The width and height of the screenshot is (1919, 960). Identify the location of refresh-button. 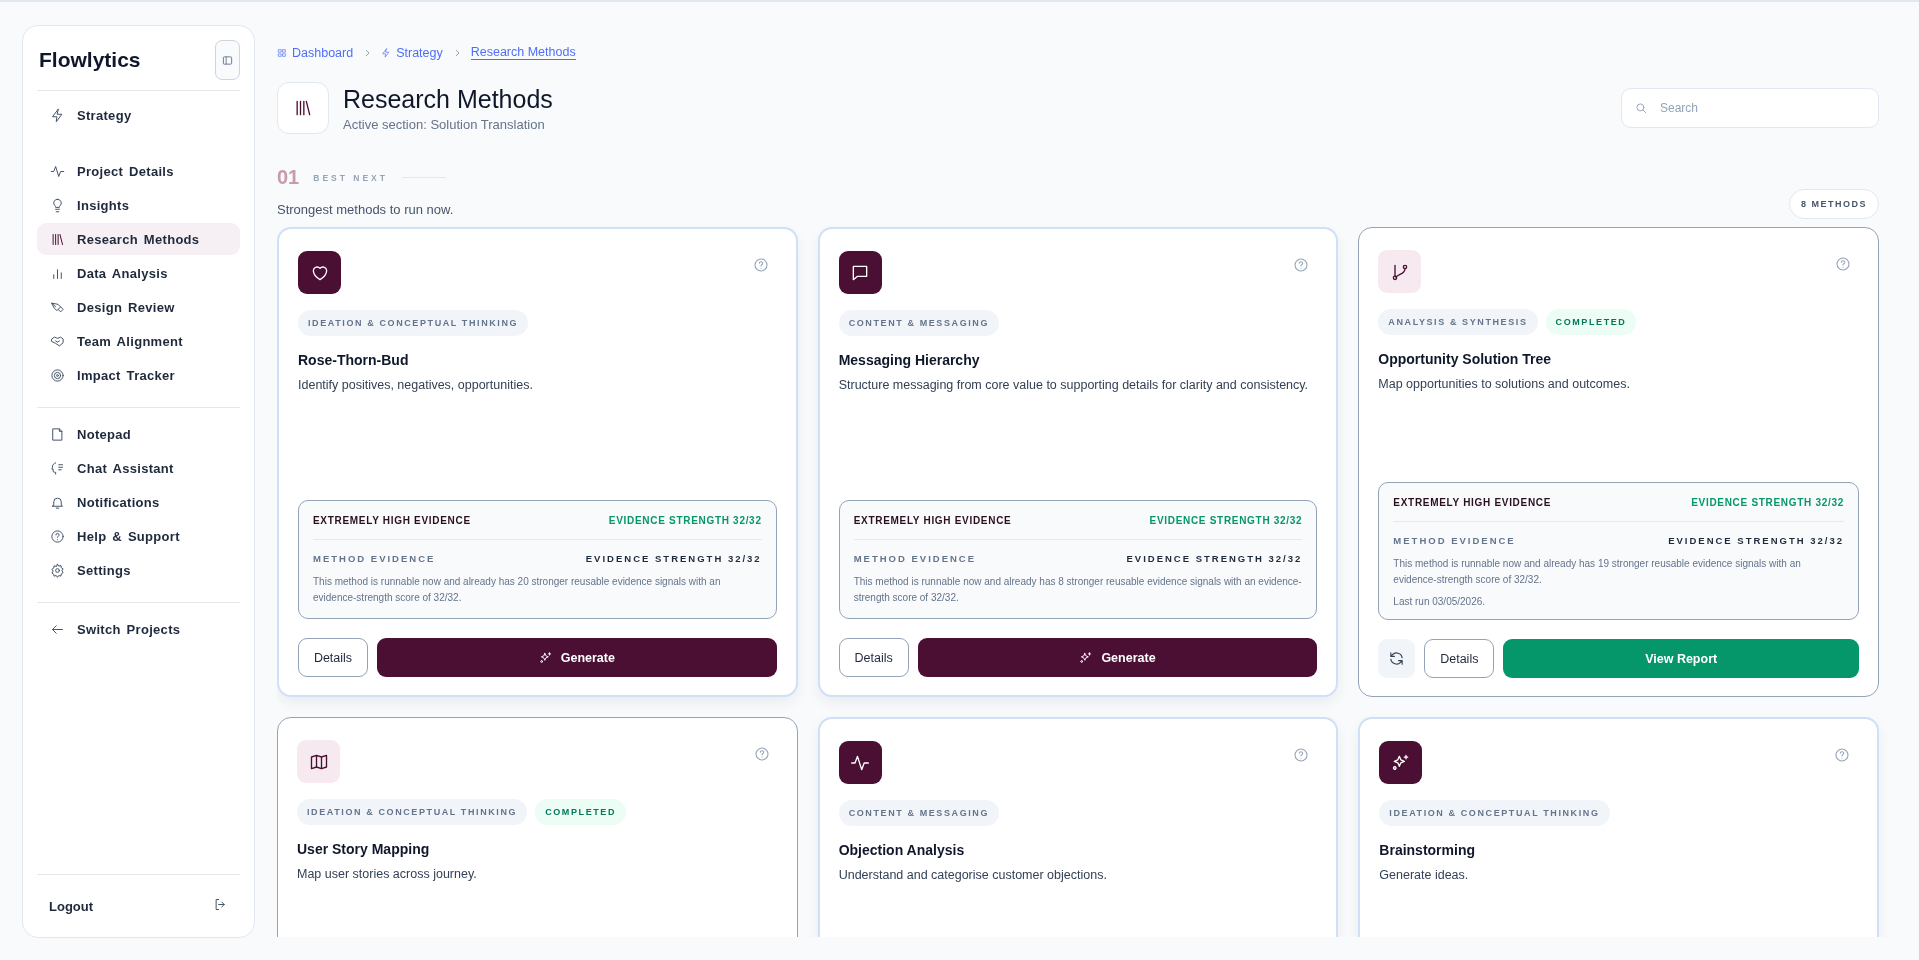
(1397, 658).